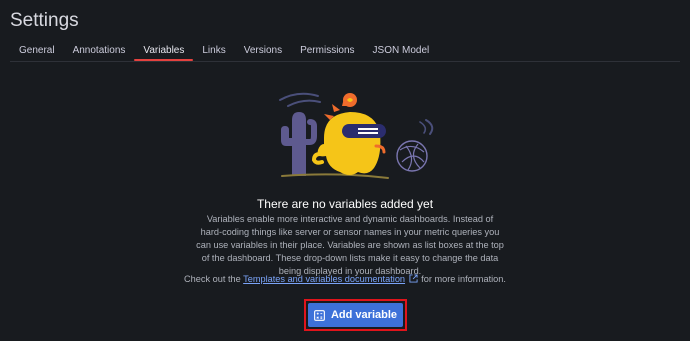 The height and width of the screenshot is (341, 690). I want to click on empty-state-heading: There are no variables added yet, so click(345, 204).